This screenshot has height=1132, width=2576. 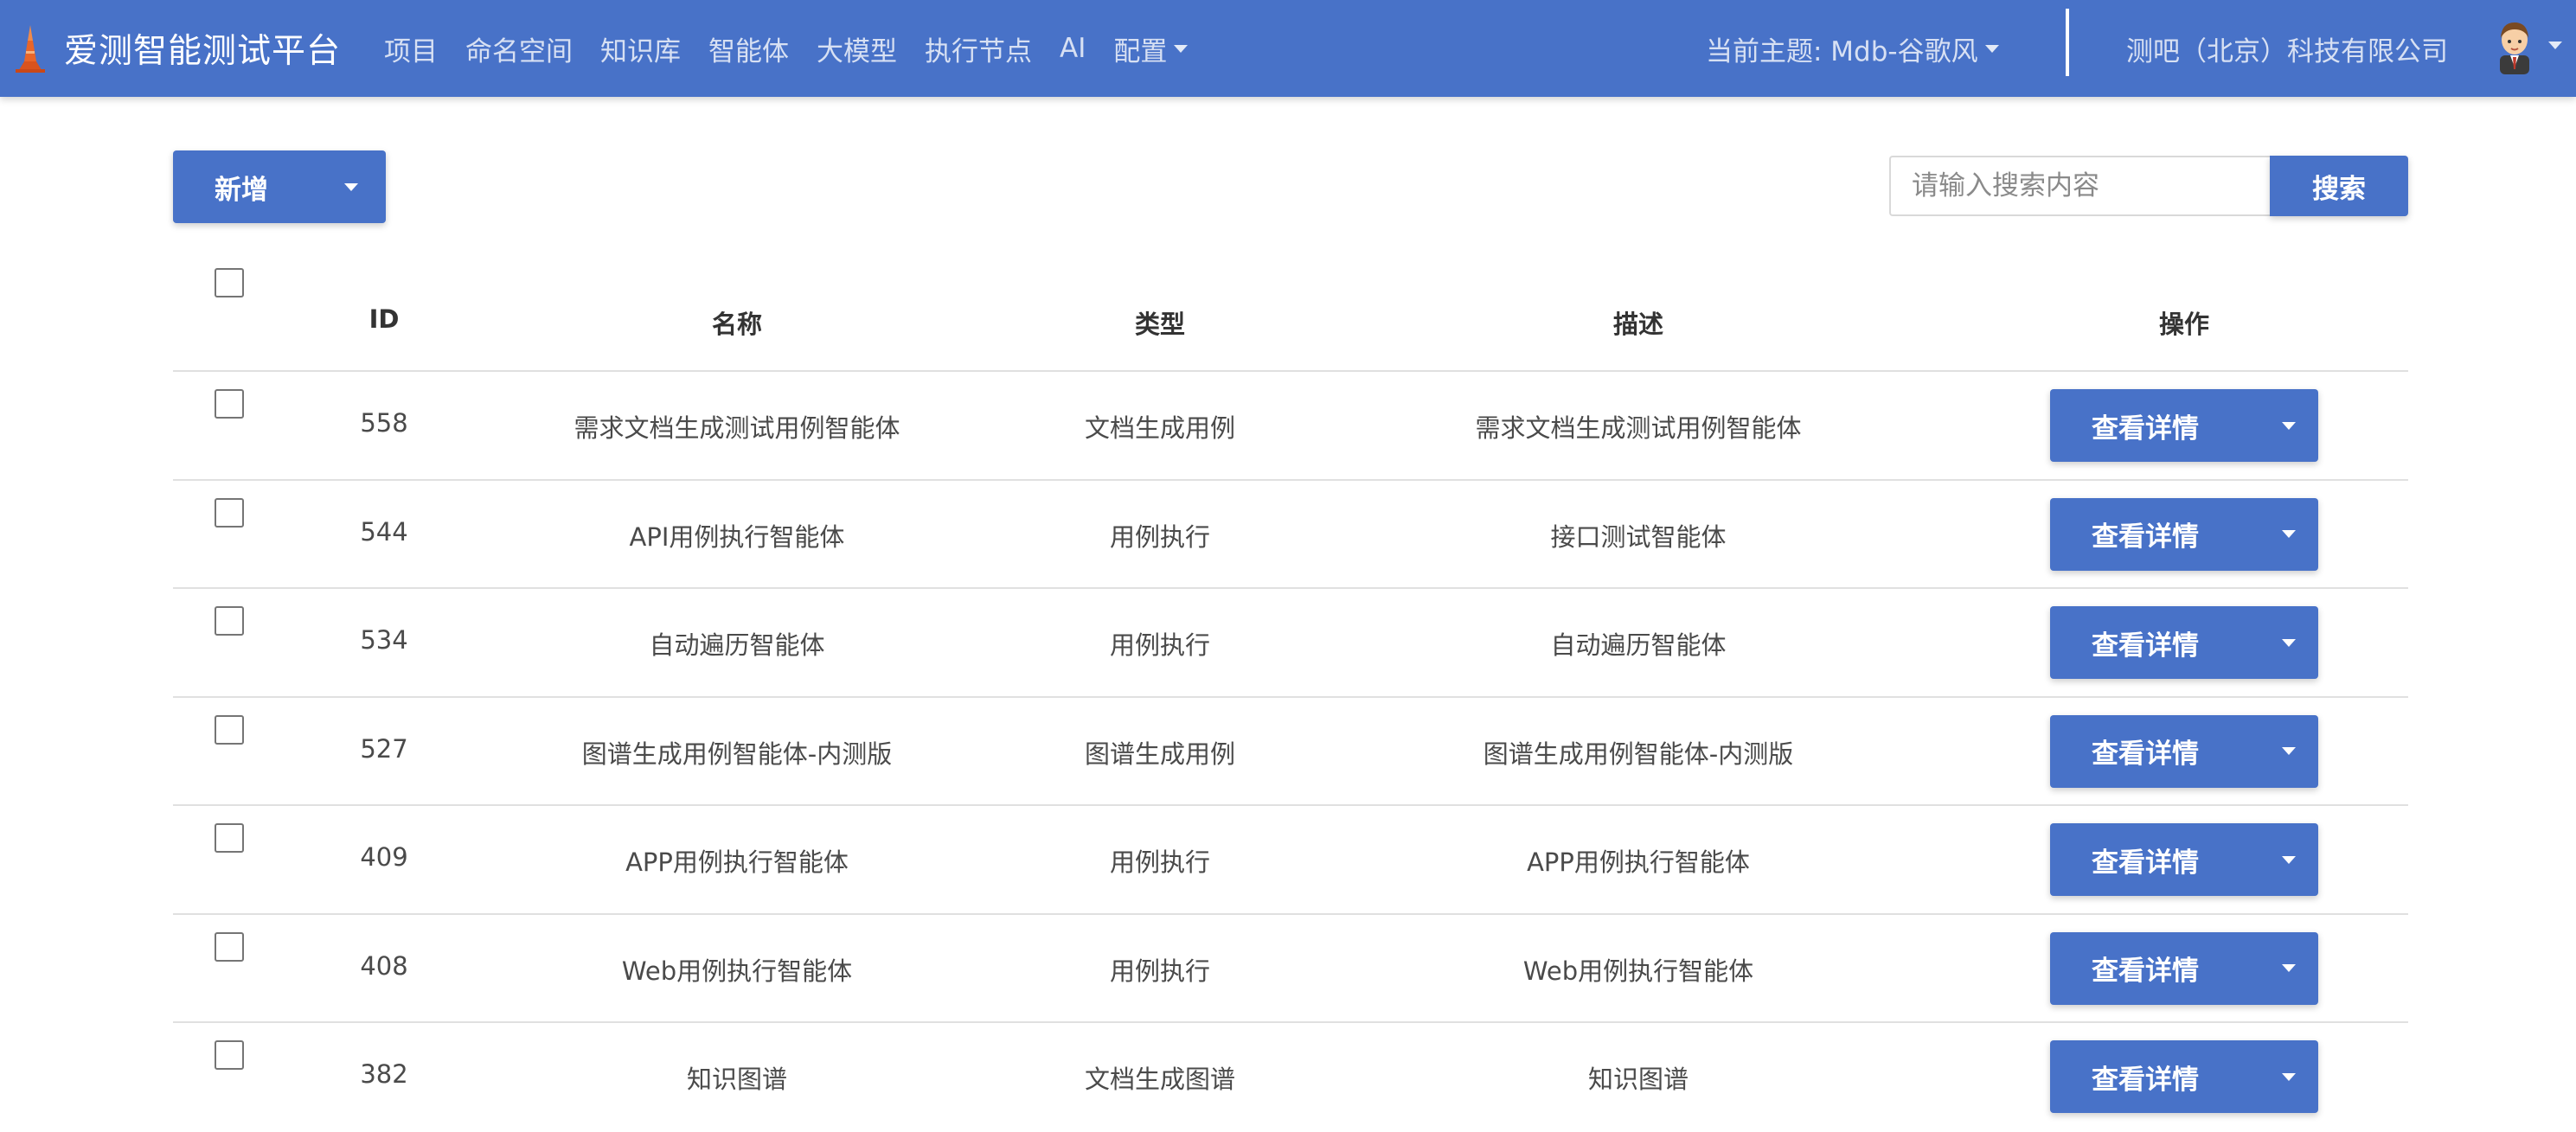 What do you see at coordinates (1290, 312) in the screenshot?
I see `table-header: ID 名称 类型 描述 操作` at bounding box center [1290, 312].